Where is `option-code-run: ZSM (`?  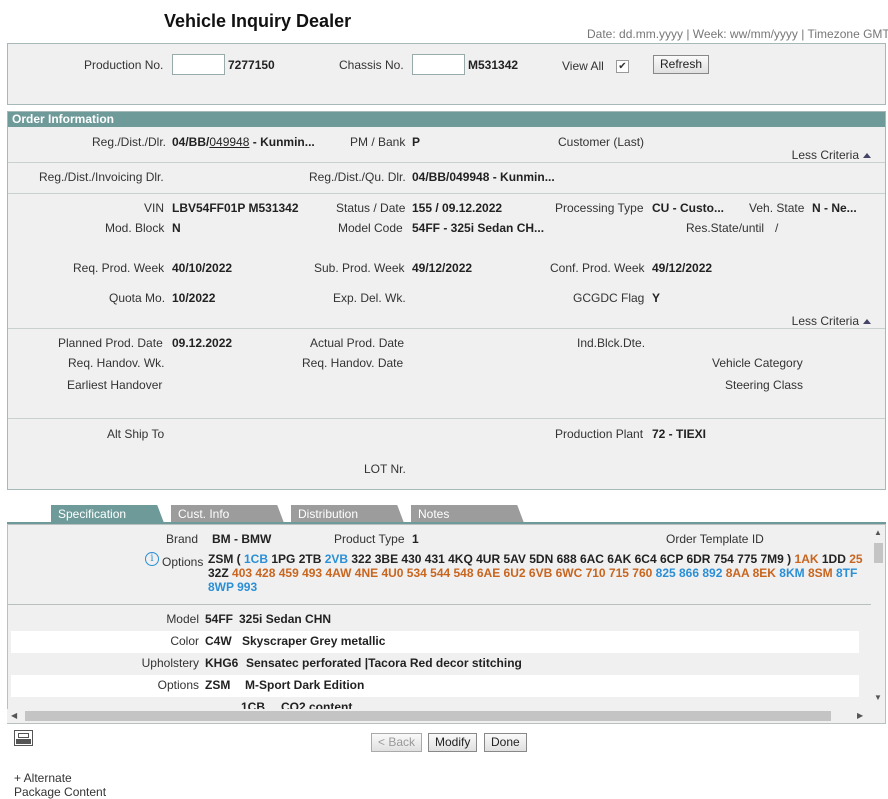 option-code-run: ZSM ( is located at coordinates (226, 559).